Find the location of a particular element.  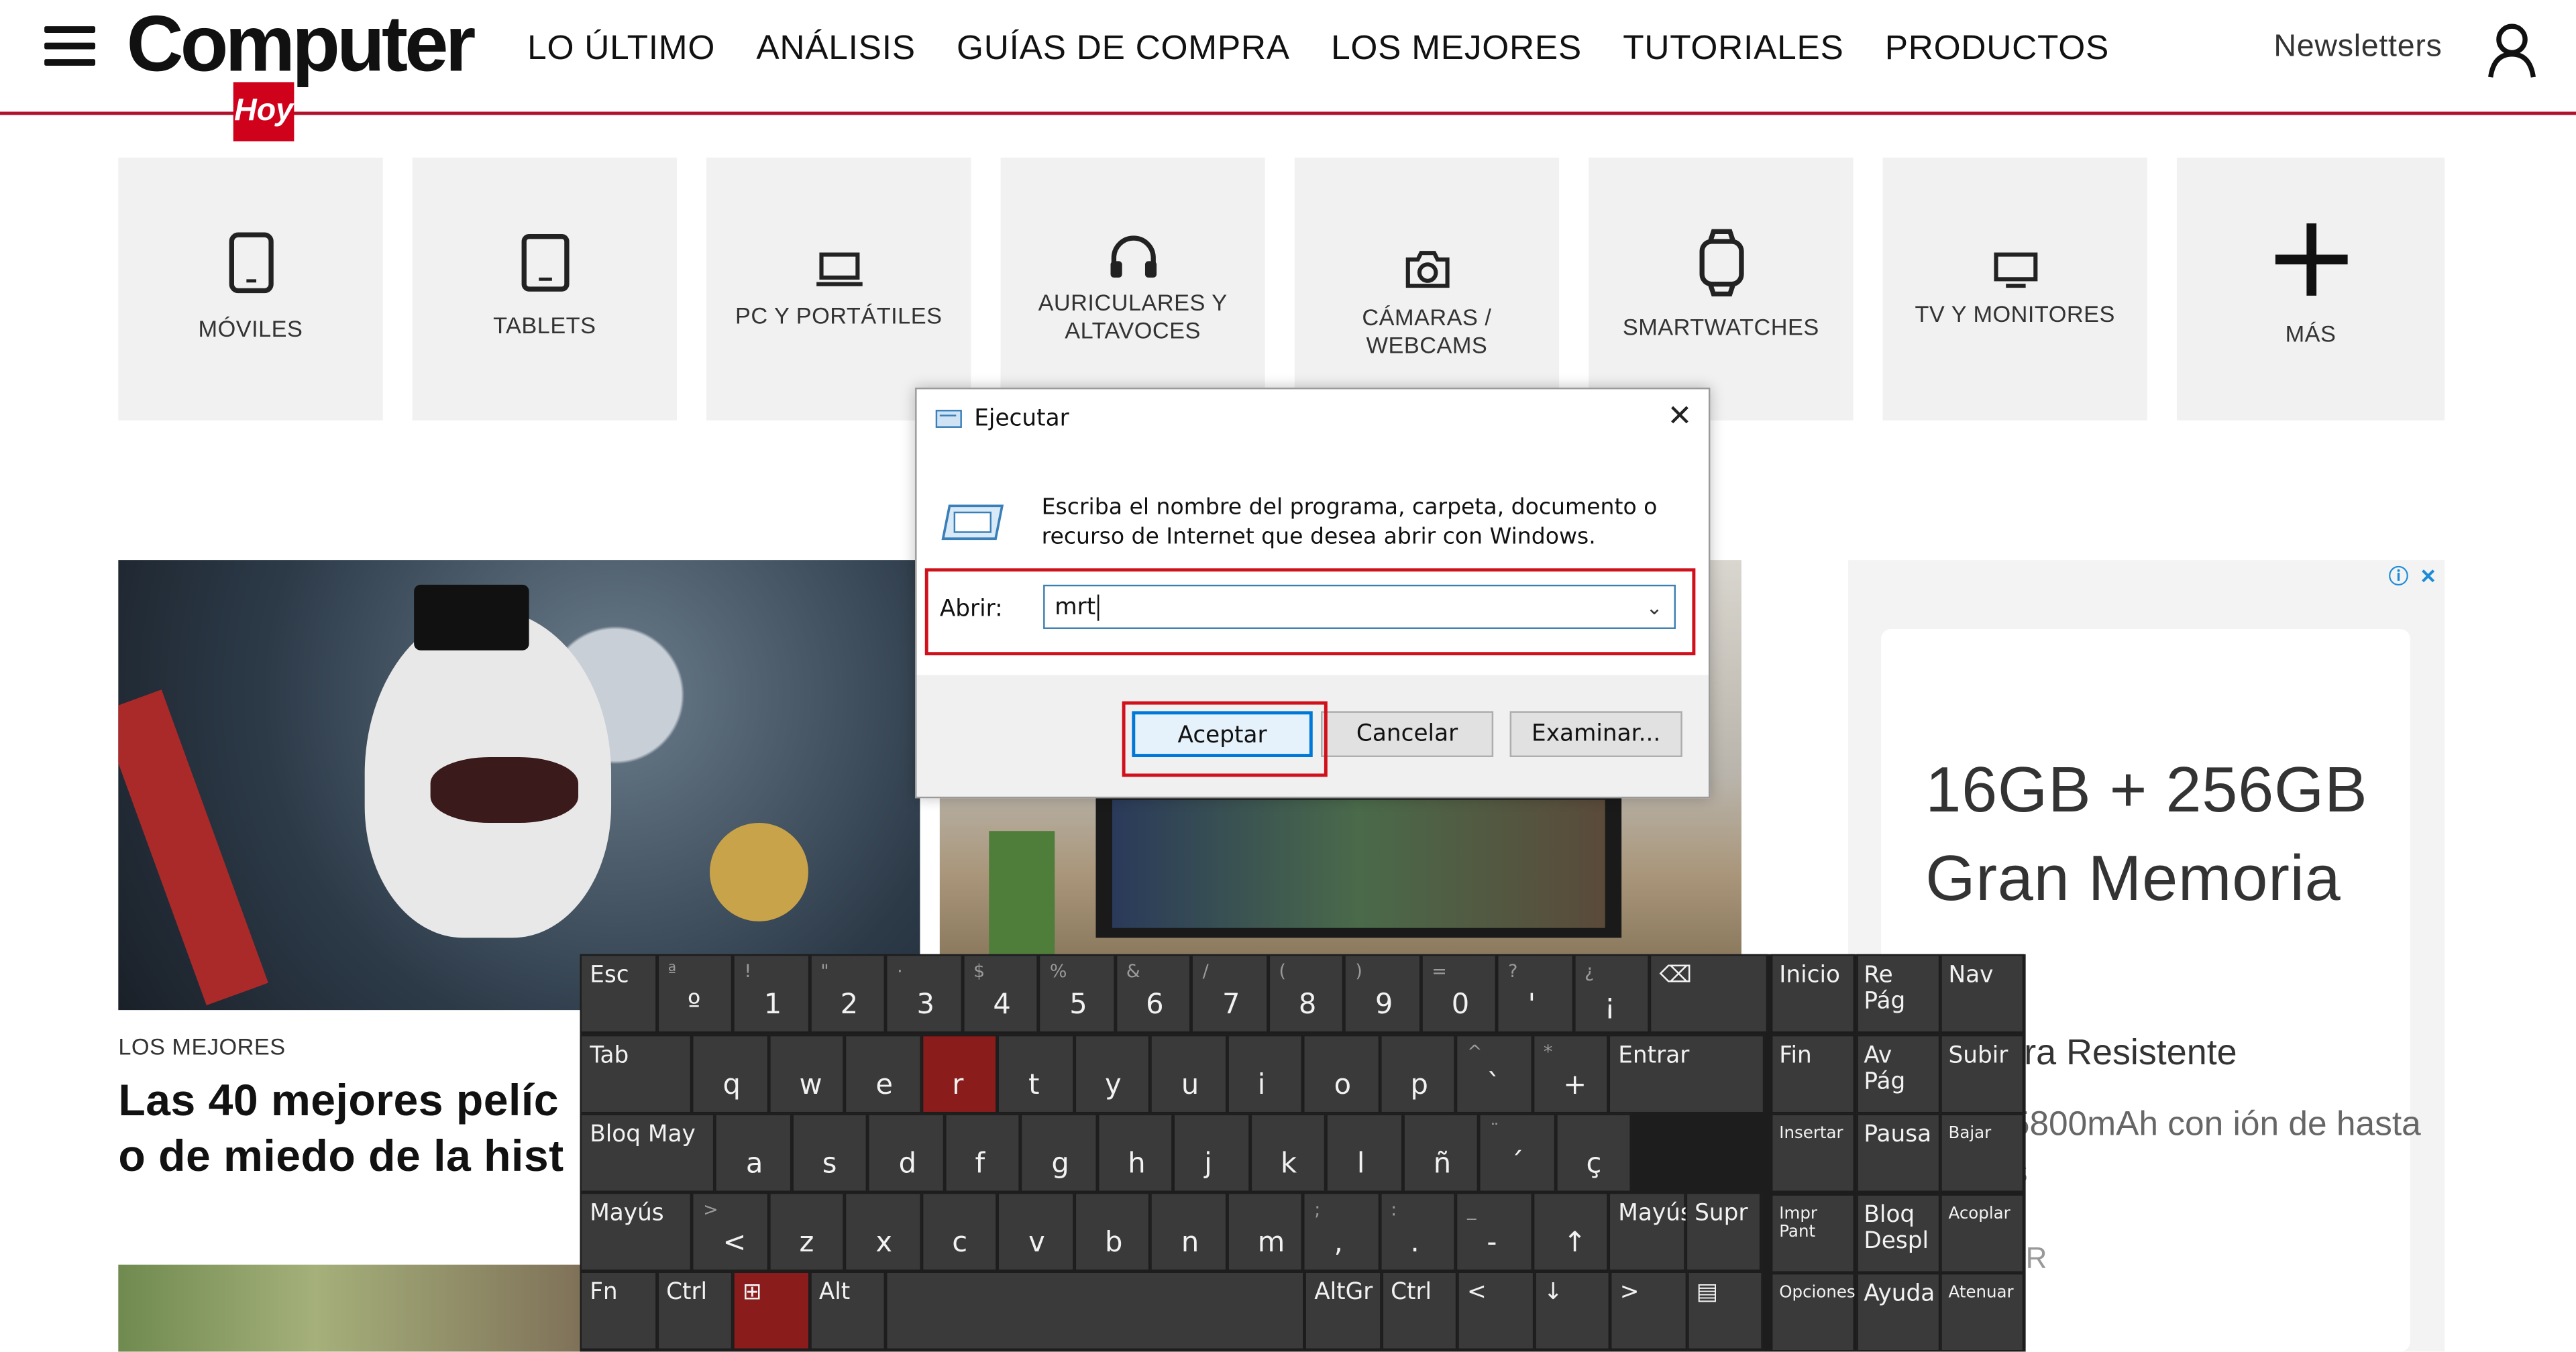

key-ç: ç is located at coordinates (1592, 1152).